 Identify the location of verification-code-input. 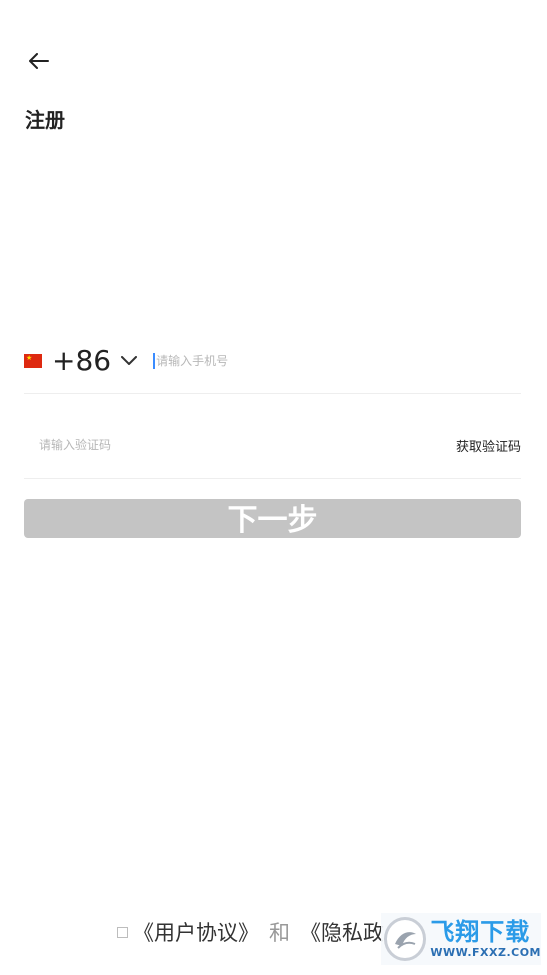
(181, 445).